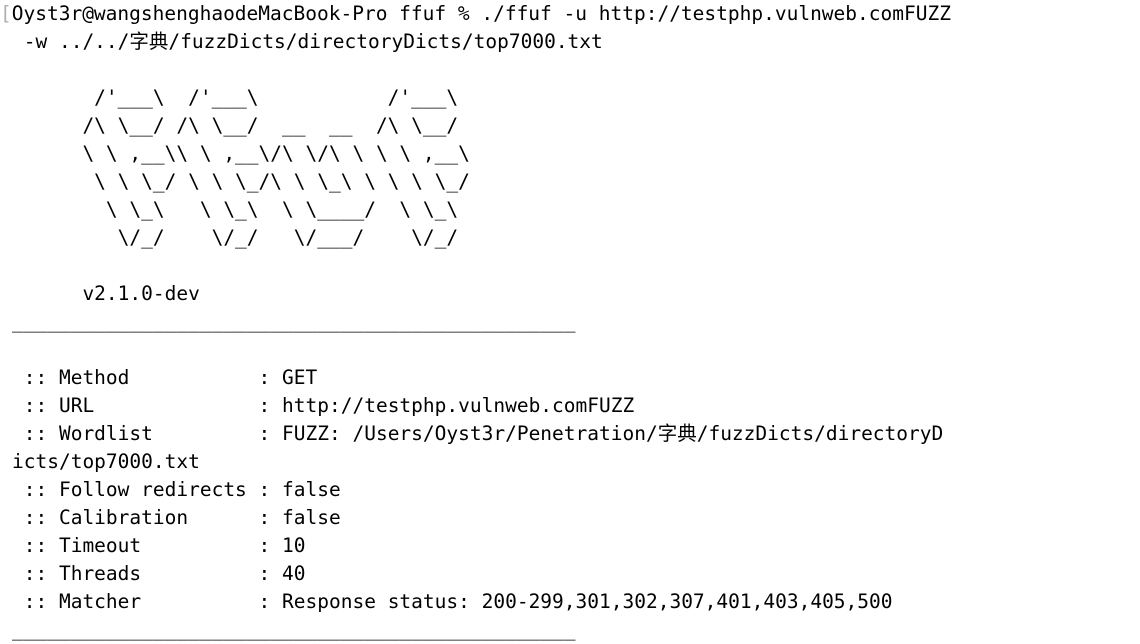 The height and width of the screenshot is (644, 1140). What do you see at coordinates (6, 13) in the screenshot?
I see `prompt-bracket: [` at bounding box center [6, 13].